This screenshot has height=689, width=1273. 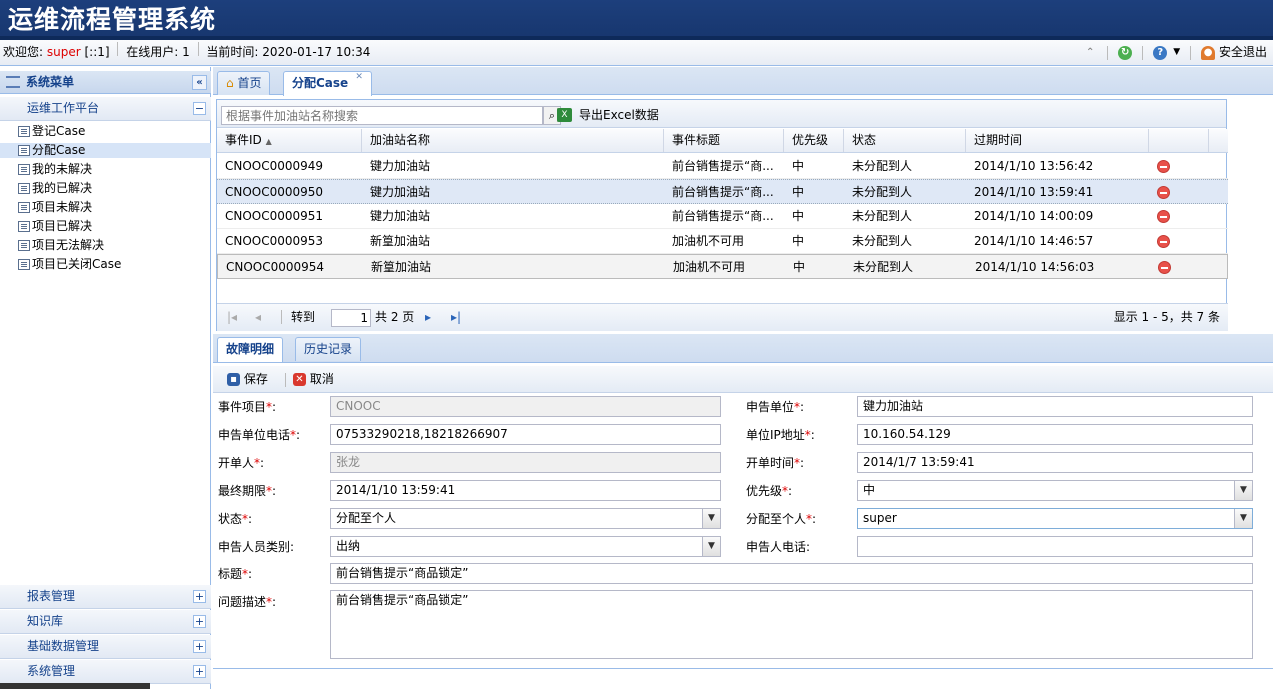 What do you see at coordinates (105, 226) in the screenshot?
I see `sidebar-item-project-resolved: 项目已解决` at bounding box center [105, 226].